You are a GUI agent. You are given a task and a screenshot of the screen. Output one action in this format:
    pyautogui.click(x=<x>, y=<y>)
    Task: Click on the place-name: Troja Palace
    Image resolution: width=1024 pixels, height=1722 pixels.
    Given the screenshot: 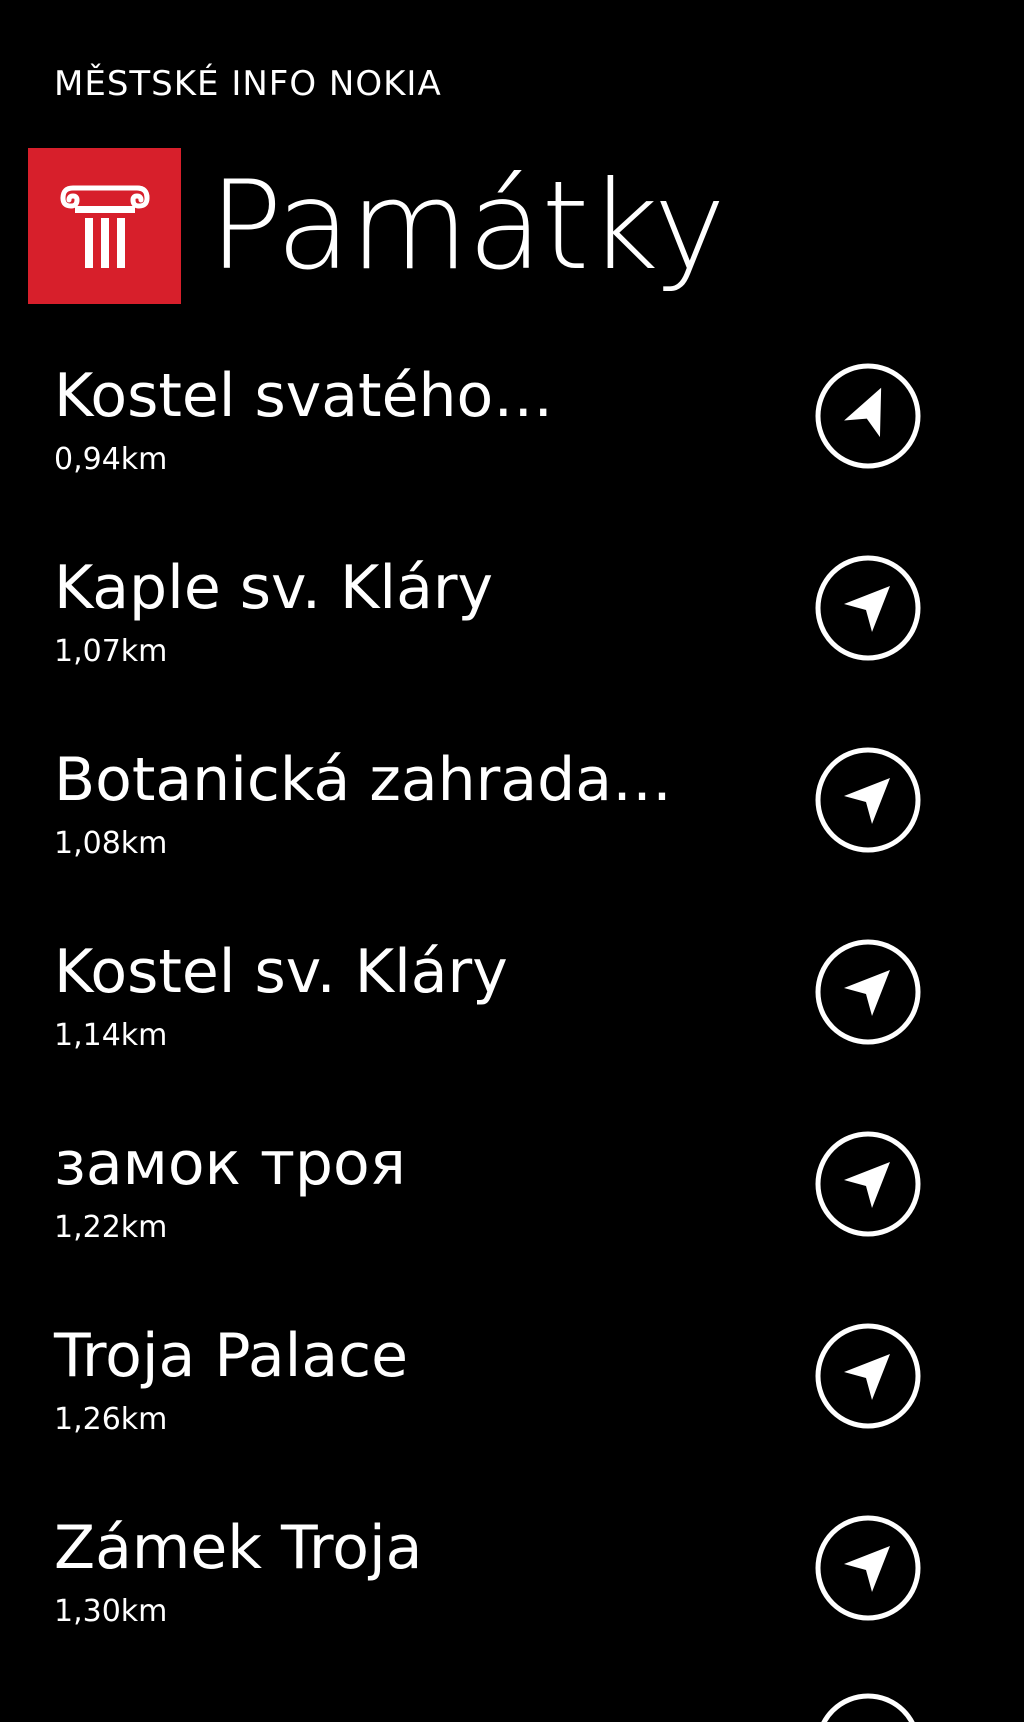 What is the action you would take?
    pyautogui.click(x=231, y=1356)
    